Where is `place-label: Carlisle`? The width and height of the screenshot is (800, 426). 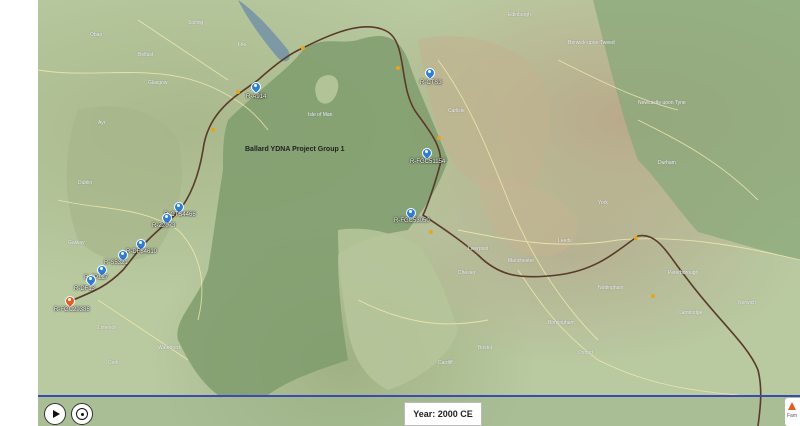
place-label: Carlisle is located at coordinates (456, 111).